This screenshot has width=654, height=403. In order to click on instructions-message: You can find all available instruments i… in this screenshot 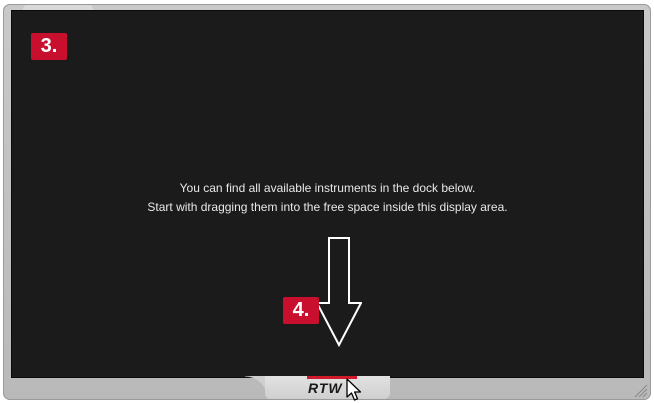, I will do `click(327, 198)`.